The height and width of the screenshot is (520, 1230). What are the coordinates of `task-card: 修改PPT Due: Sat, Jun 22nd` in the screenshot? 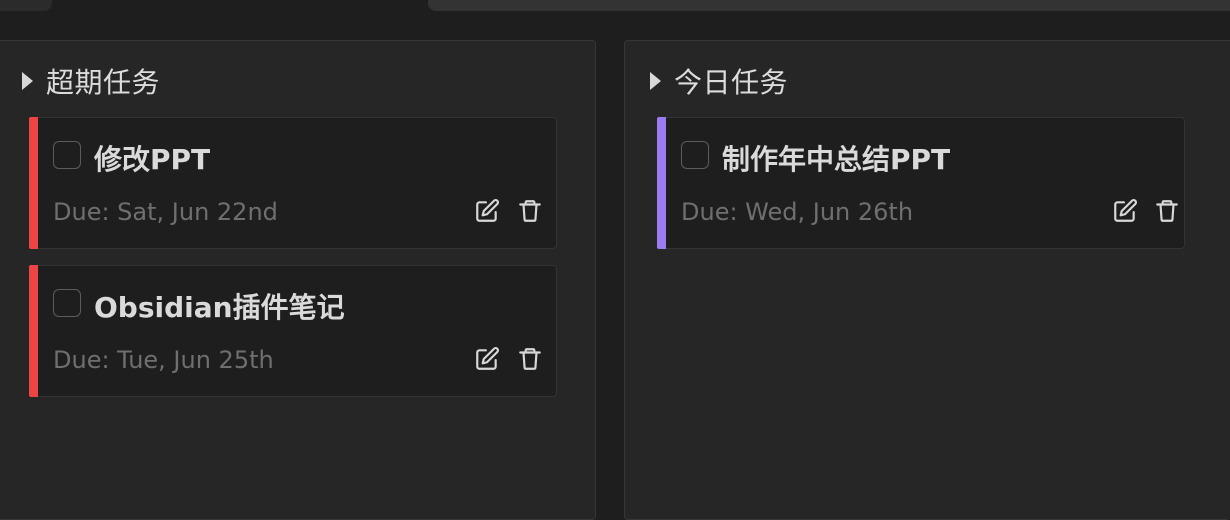 It's located at (293, 183).